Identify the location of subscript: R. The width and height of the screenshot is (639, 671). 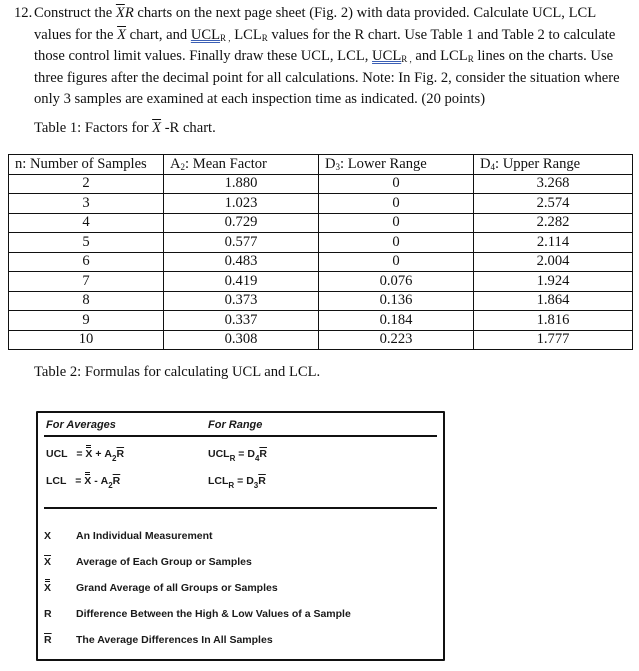
(231, 485).